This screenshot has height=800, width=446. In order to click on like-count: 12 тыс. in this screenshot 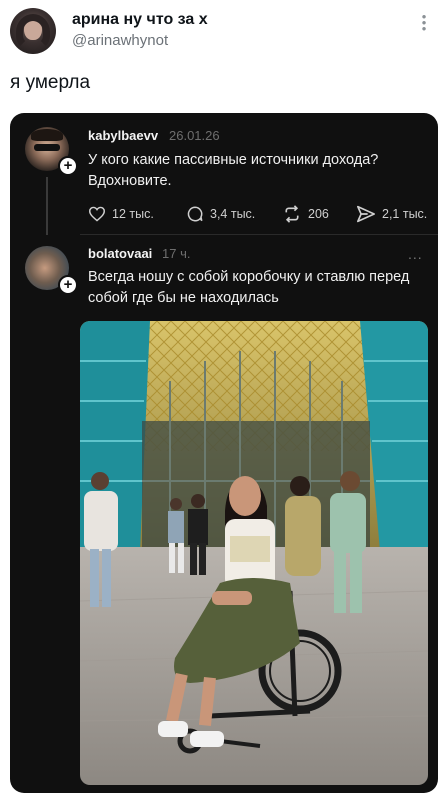, I will do `click(133, 214)`.